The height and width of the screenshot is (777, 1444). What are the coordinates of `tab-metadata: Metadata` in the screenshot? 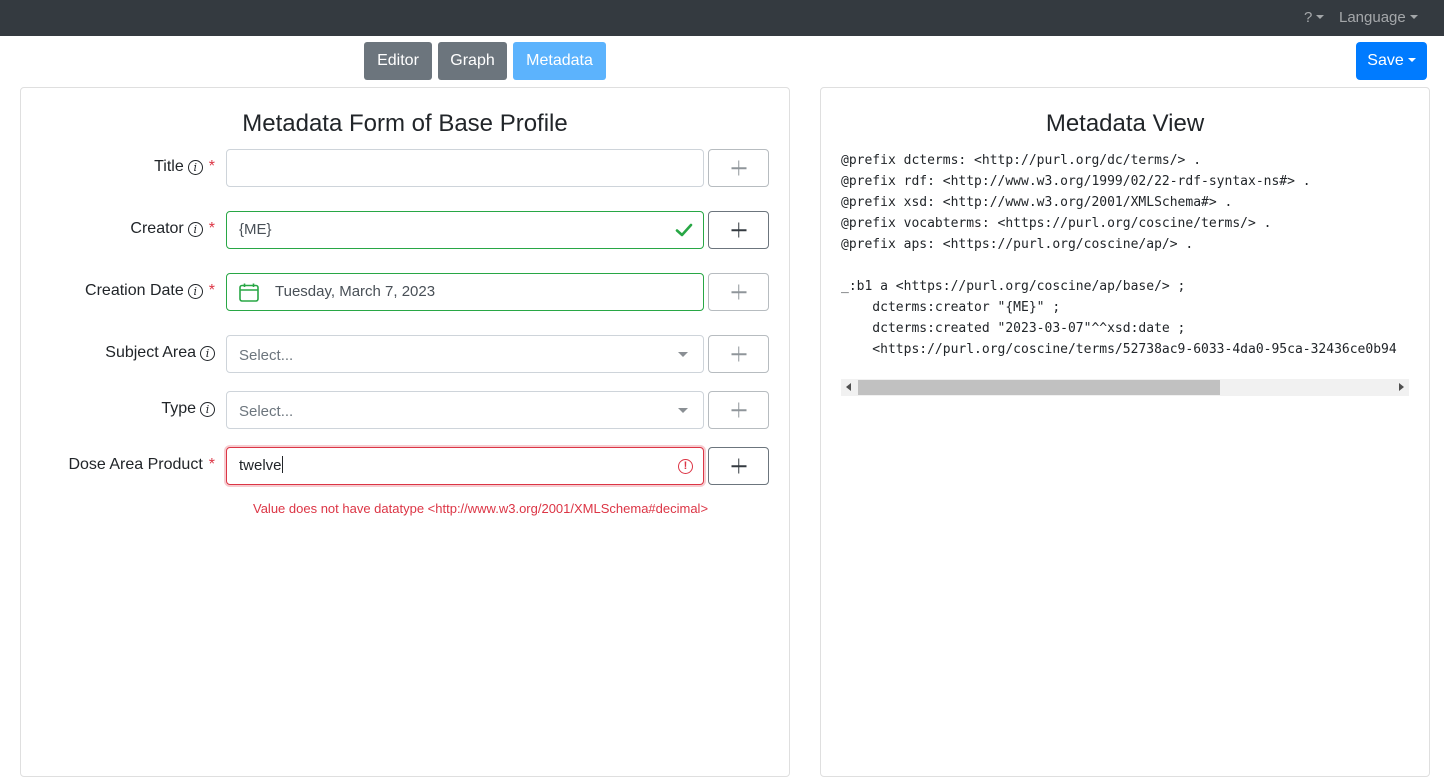 It's located at (559, 61).